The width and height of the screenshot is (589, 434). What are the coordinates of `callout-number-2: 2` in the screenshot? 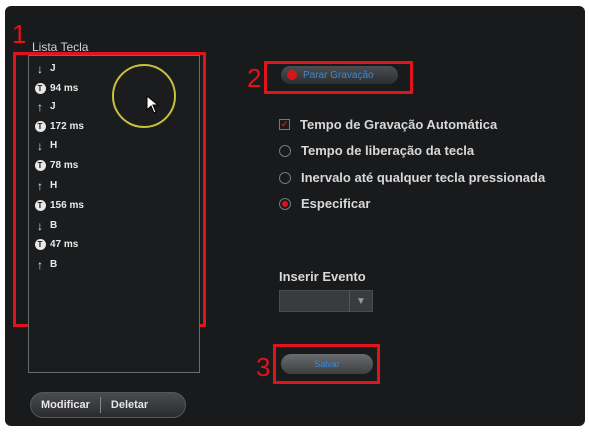 It's located at (254, 78).